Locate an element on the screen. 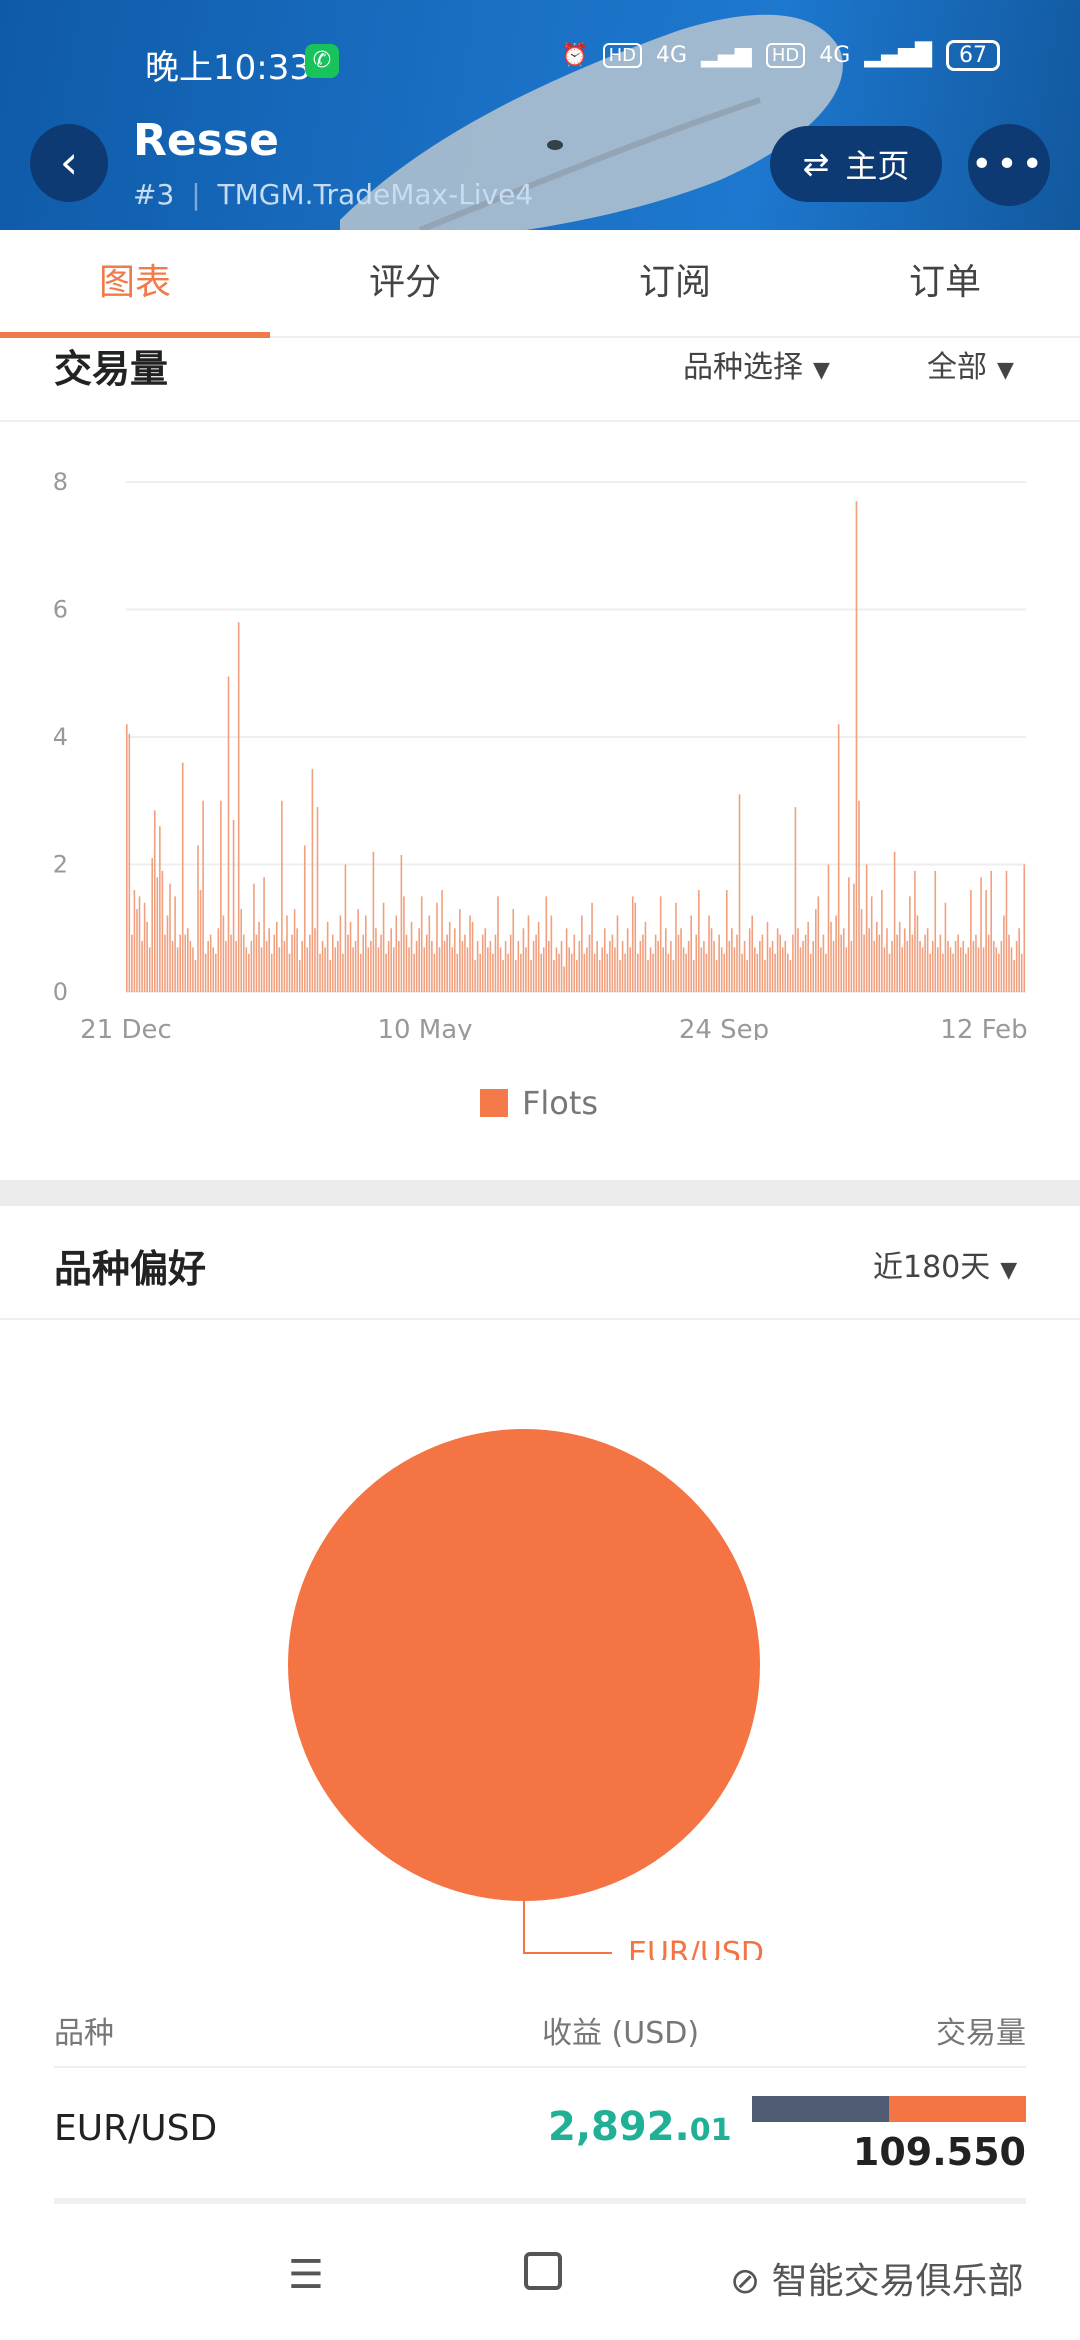 The width and height of the screenshot is (1080, 2340). tab-chart: 图表 is located at coordinates (135, 284).